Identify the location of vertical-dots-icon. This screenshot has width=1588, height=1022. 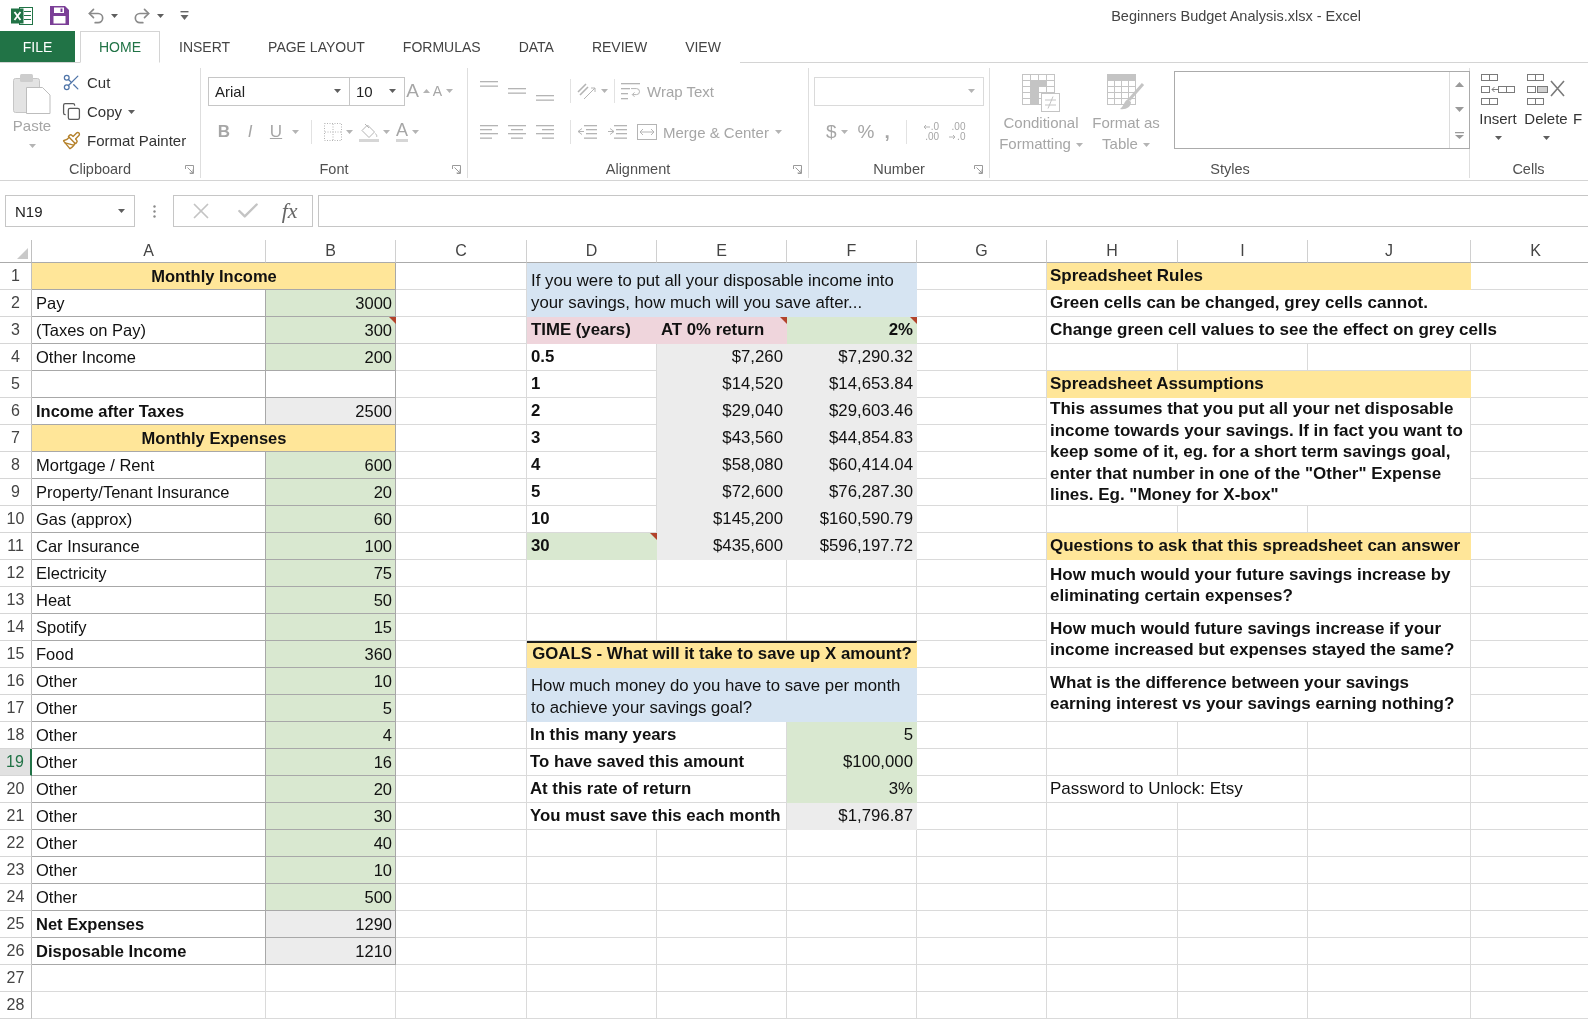
(154, 211).